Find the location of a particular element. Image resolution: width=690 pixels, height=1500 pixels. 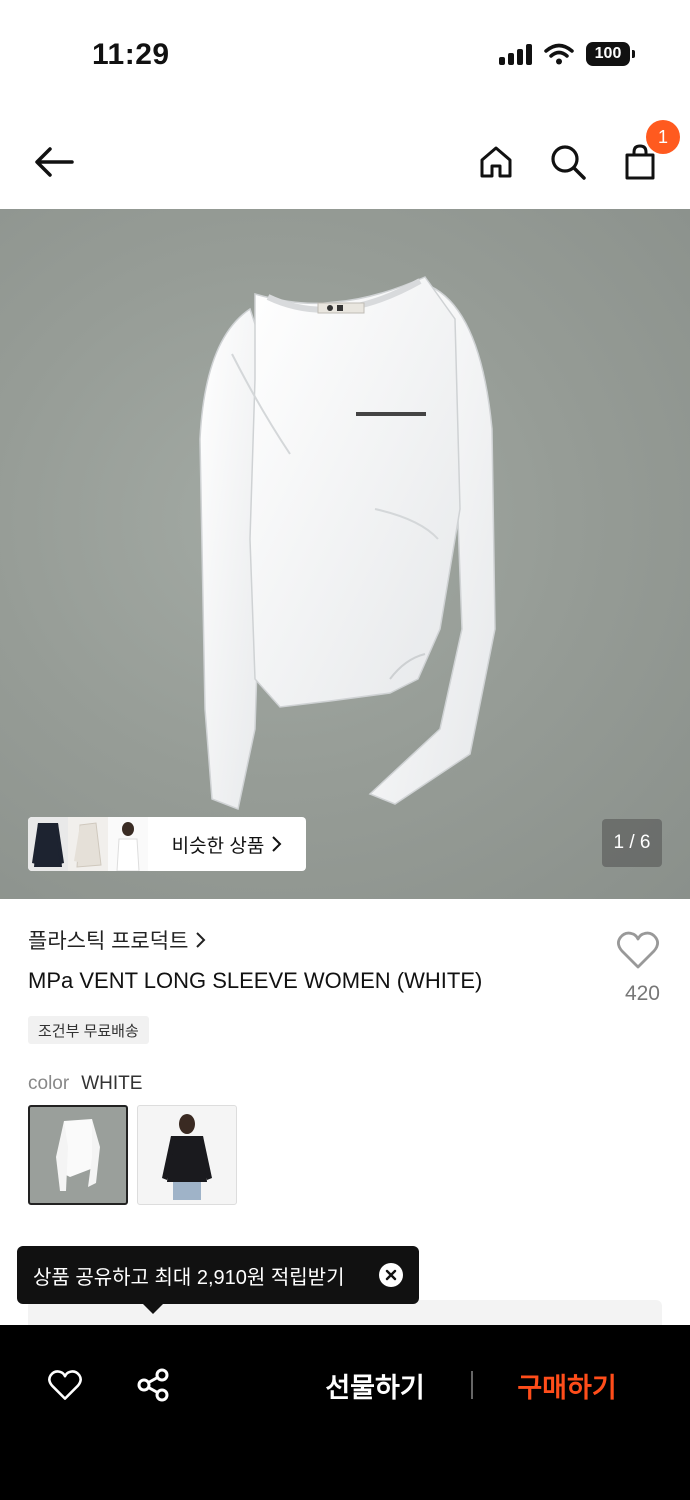

wifi-icon is located at coordinates (559, 54).